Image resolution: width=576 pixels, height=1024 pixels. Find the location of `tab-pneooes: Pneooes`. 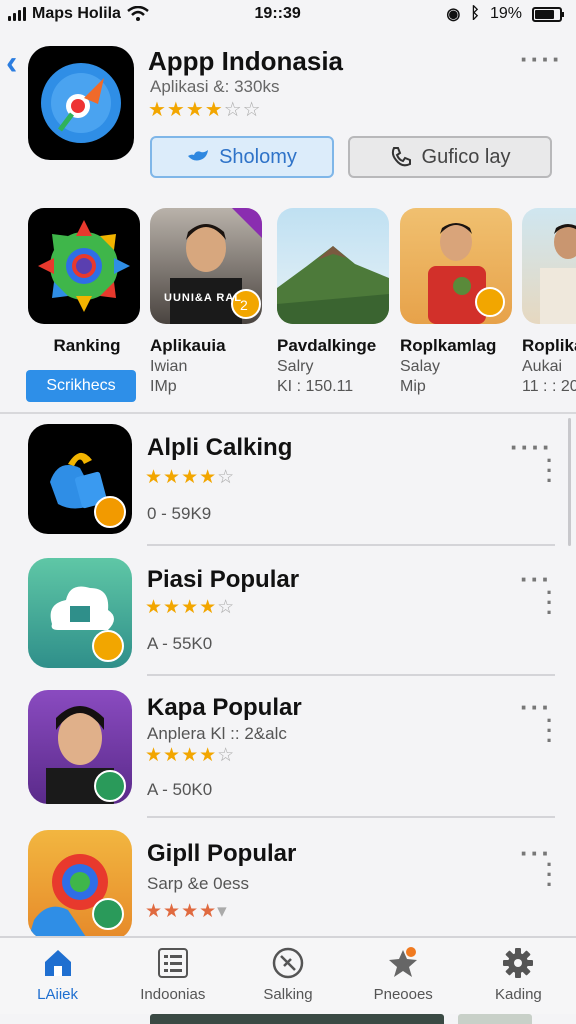

tab-pneooes: Pneooes is located at coordinates (403, 976).